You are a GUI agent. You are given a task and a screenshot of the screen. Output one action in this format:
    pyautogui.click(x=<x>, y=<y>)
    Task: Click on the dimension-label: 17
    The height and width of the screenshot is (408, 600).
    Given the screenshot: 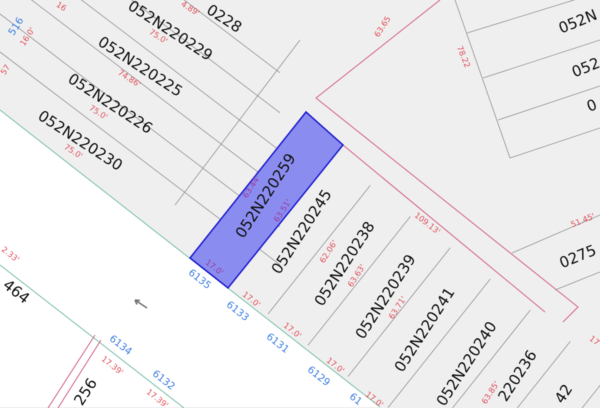 What is the action you would take?
    pyautogui.click(x=594, y=341)
    